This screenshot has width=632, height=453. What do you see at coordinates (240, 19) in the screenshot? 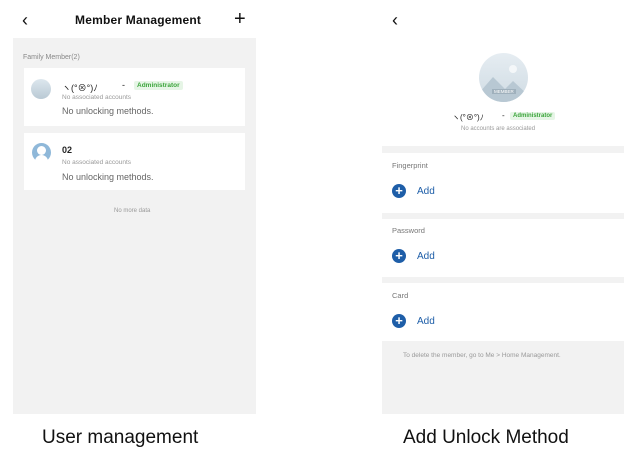
I see `plus-icon: +` at bounding box center [240, 19].